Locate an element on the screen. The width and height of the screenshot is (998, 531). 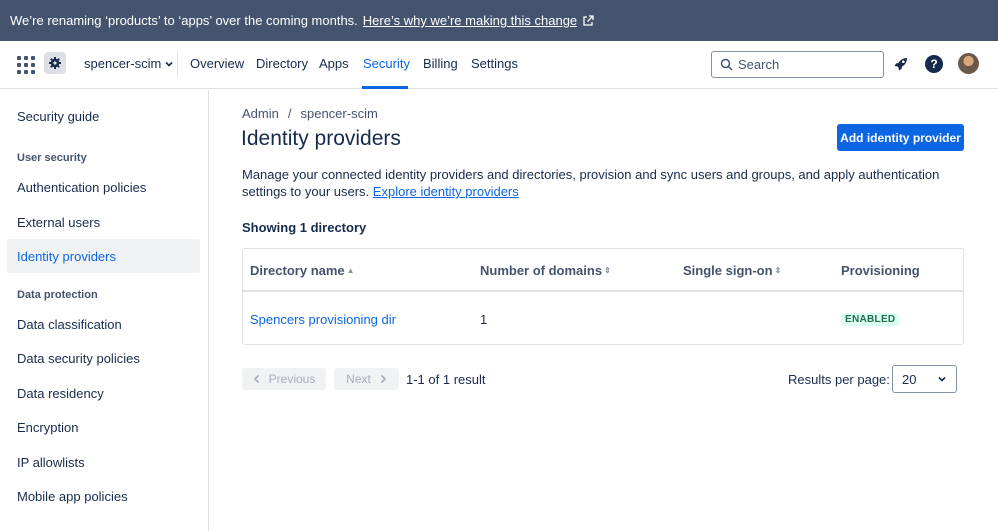
sidebar-item-encryption: Encryption is located at coordinates (103, 427).